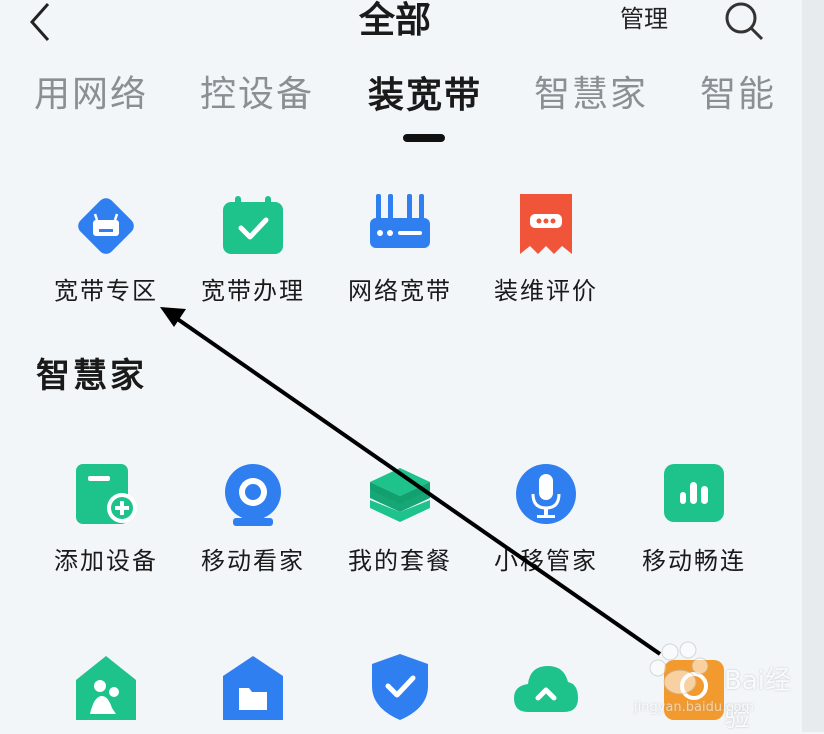 The height and width of the screenshot is (734, 824). I want to click on app-label: 移动畅连, so click(694, 561).